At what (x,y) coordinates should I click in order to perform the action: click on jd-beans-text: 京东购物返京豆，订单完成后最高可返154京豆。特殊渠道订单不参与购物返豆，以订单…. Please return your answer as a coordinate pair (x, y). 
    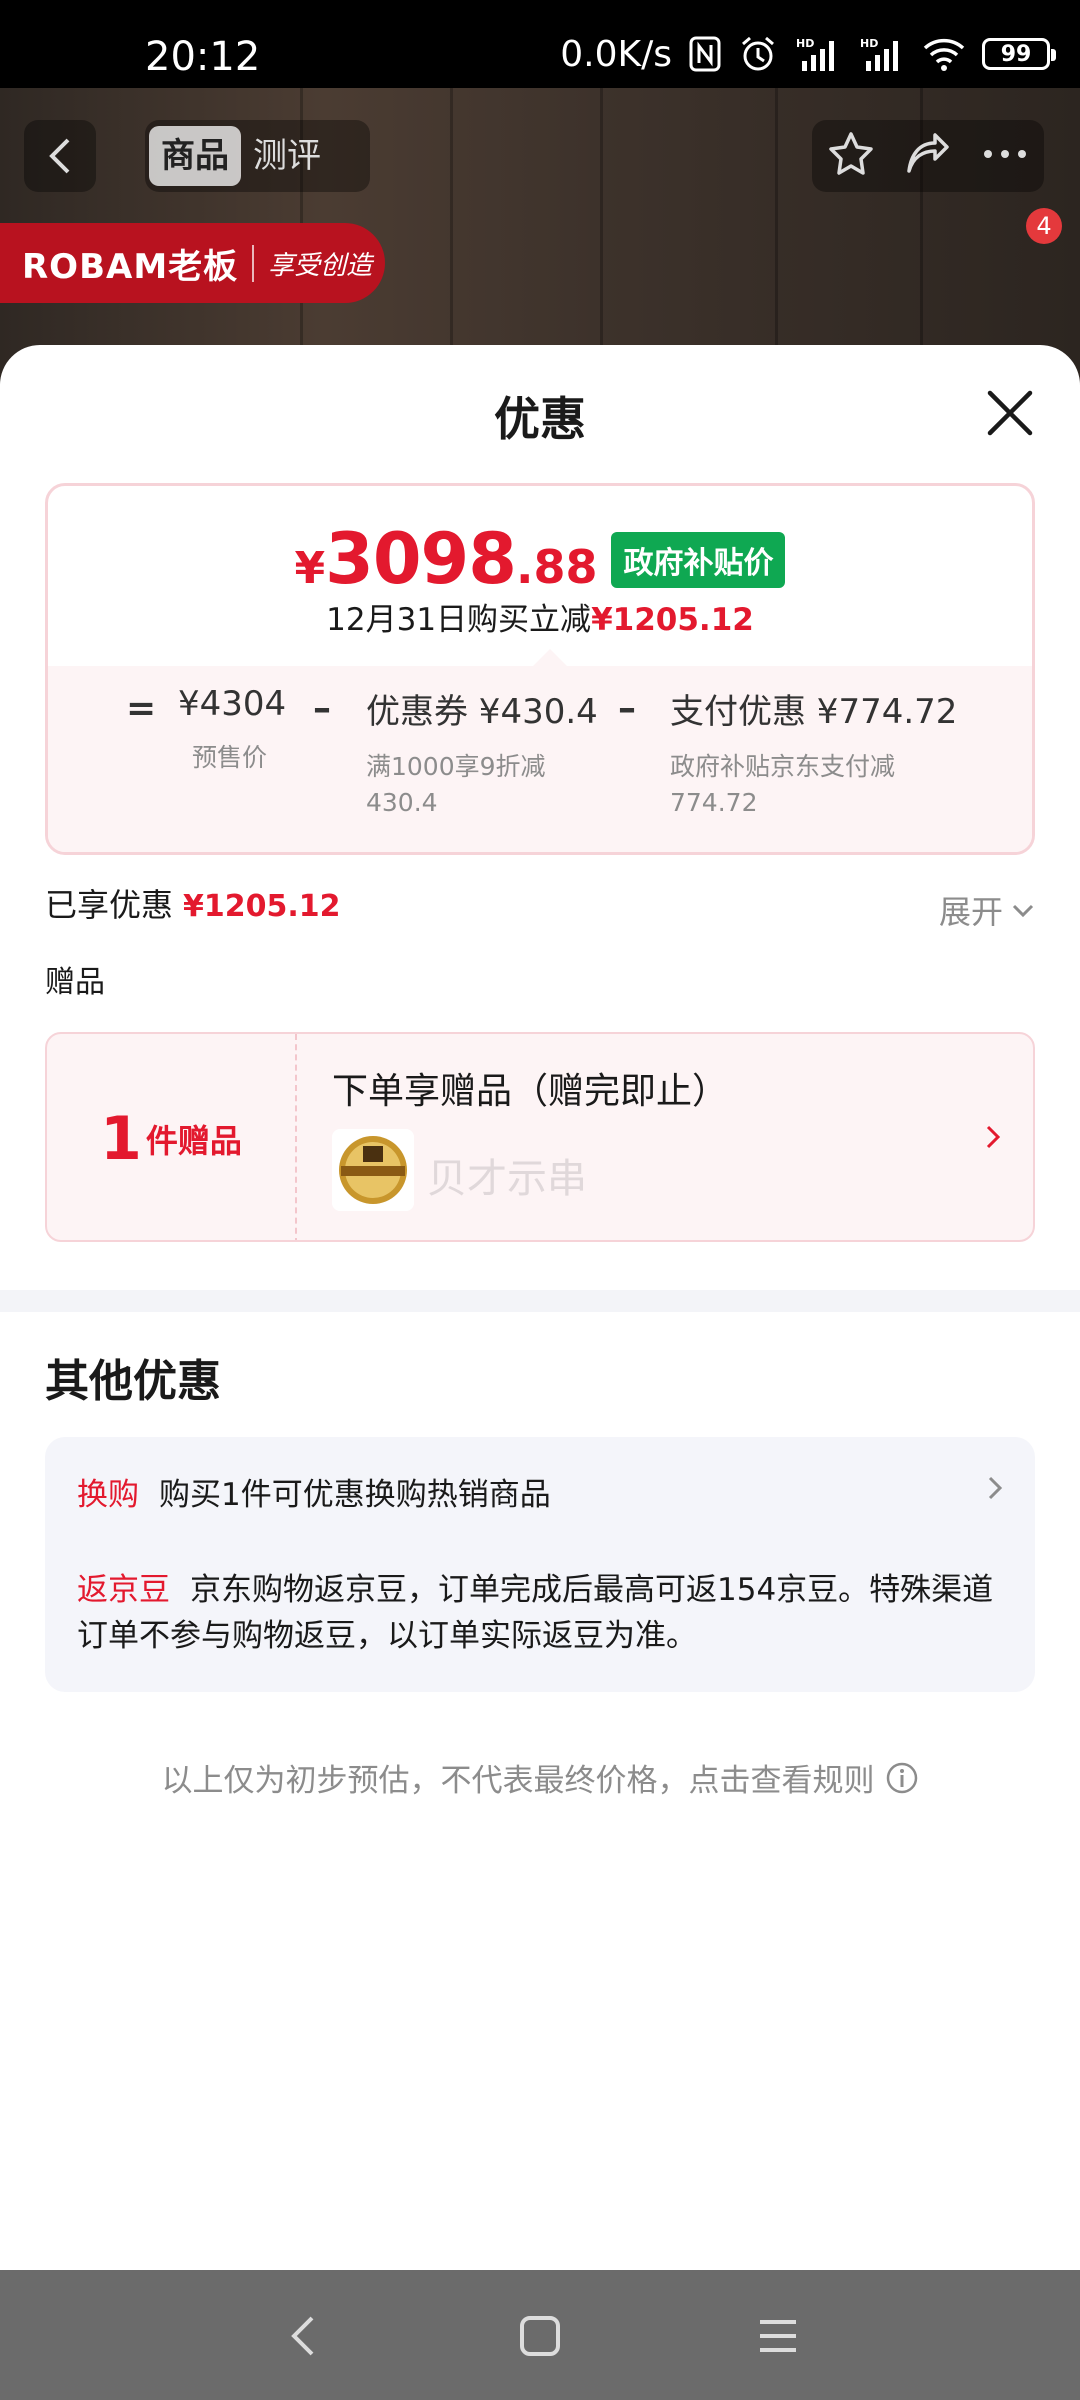
    Looking at the image, I should click on (535, 1613).